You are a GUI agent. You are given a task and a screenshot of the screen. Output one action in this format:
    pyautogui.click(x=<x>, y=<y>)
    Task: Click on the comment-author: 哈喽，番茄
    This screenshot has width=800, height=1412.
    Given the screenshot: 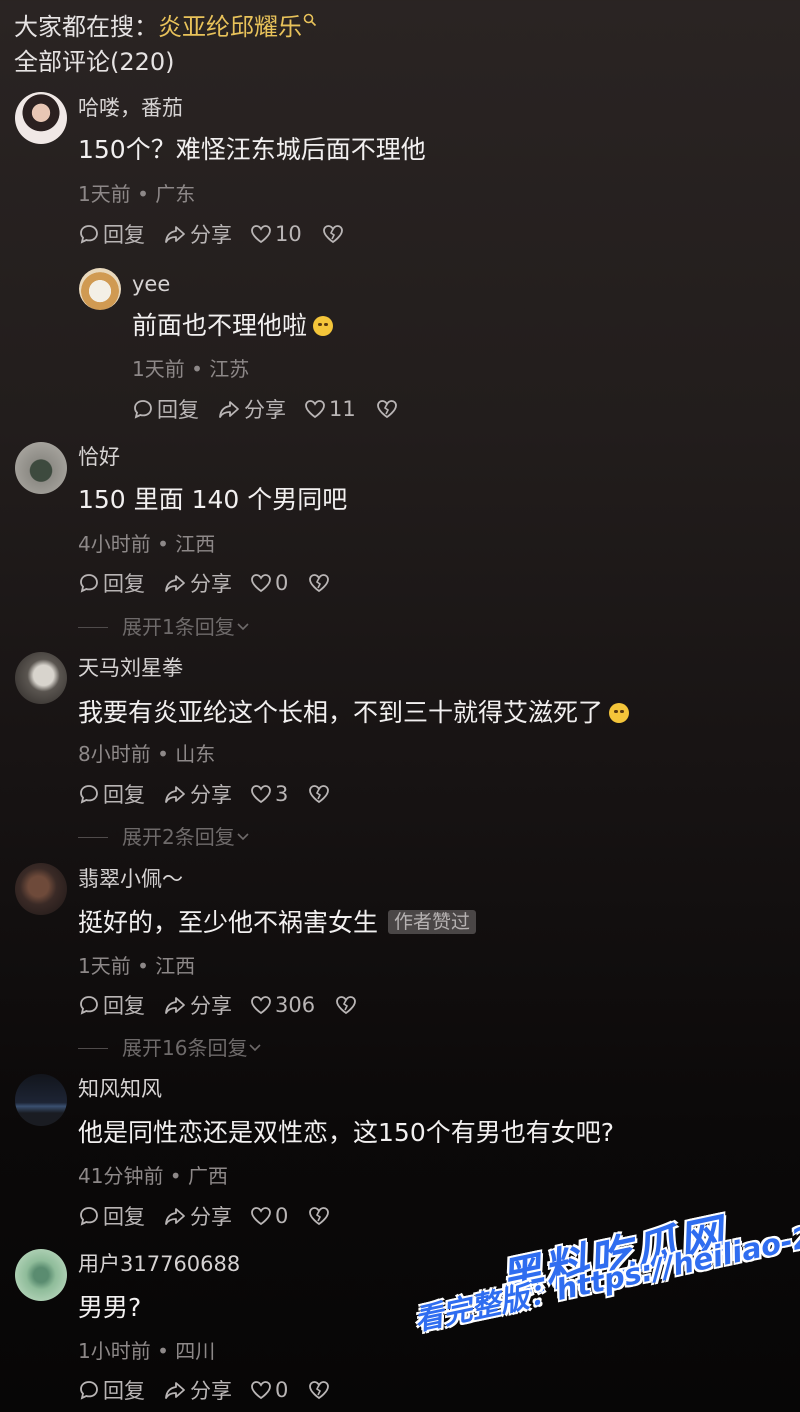 What is the action you would take?
    pyautogui.click(x=130, y=108)
    